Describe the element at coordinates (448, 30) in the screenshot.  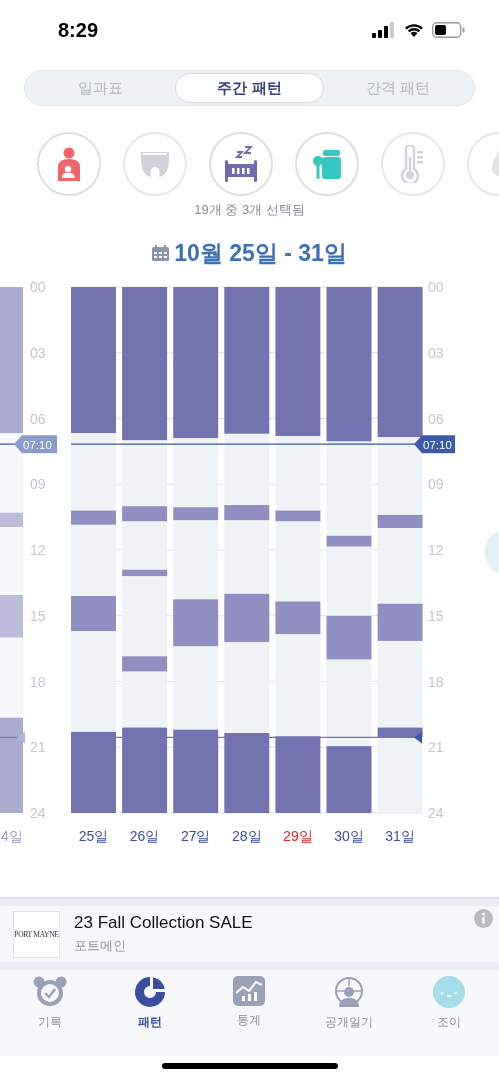
I see `battery-icon` at that location.